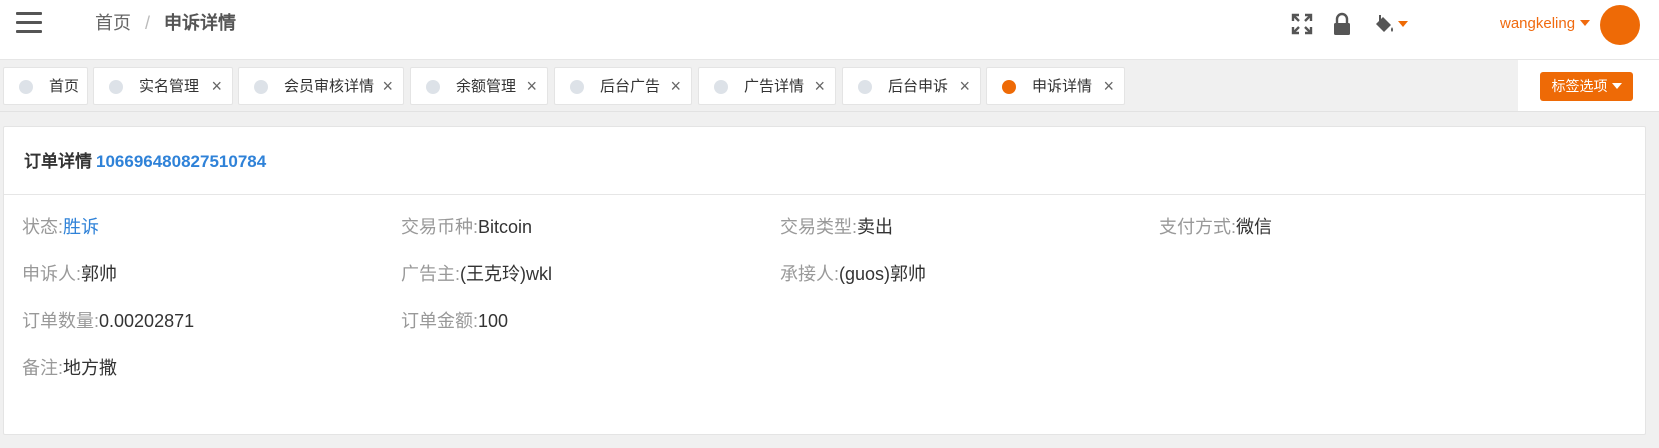 The width and height of the screenshot is (1659, 448). I want to click on fullscreen-icon, so click(1302, 24).